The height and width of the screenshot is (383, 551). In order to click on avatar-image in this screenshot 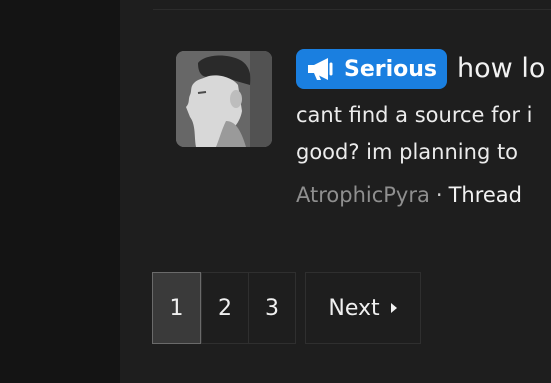, I will do `click(224, 99)`.